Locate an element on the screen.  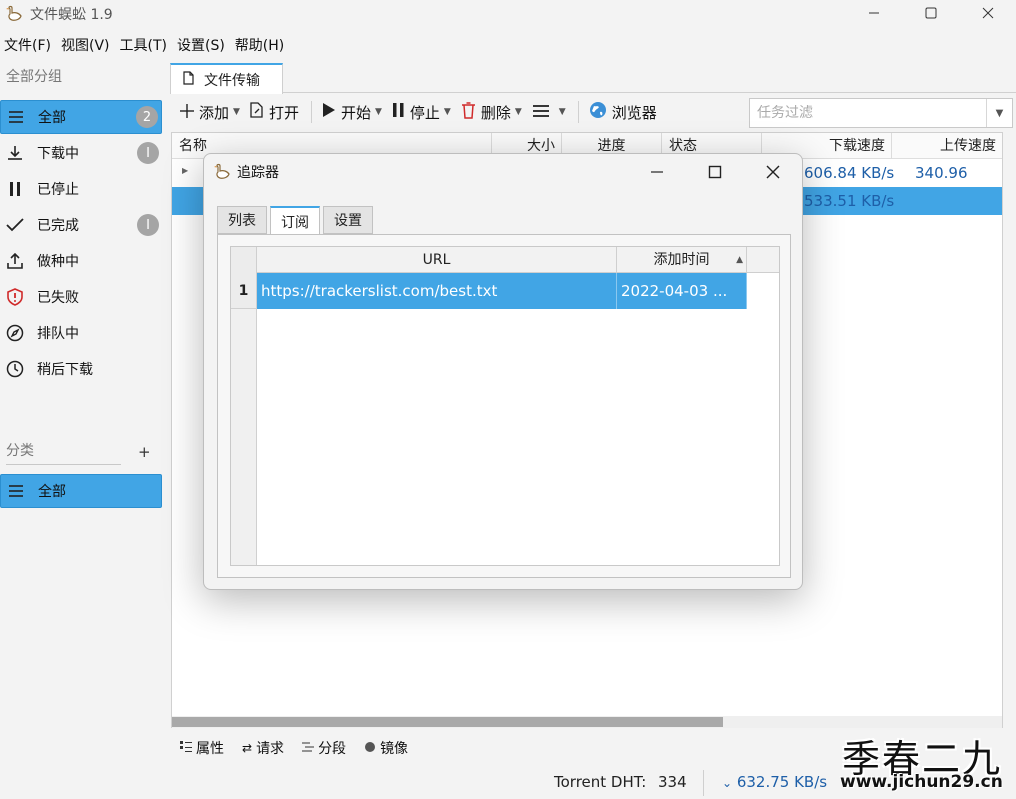
tab-list: 列表 is located at coordinates (242, 220).